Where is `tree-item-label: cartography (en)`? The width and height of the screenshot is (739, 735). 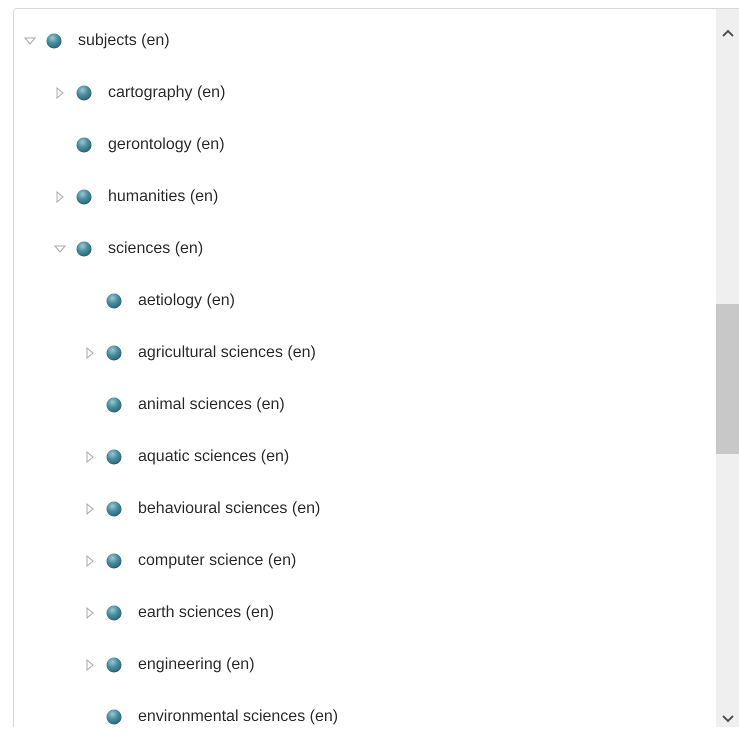
tree-item-label: cartography (en) is located at coordinates (167, 93).